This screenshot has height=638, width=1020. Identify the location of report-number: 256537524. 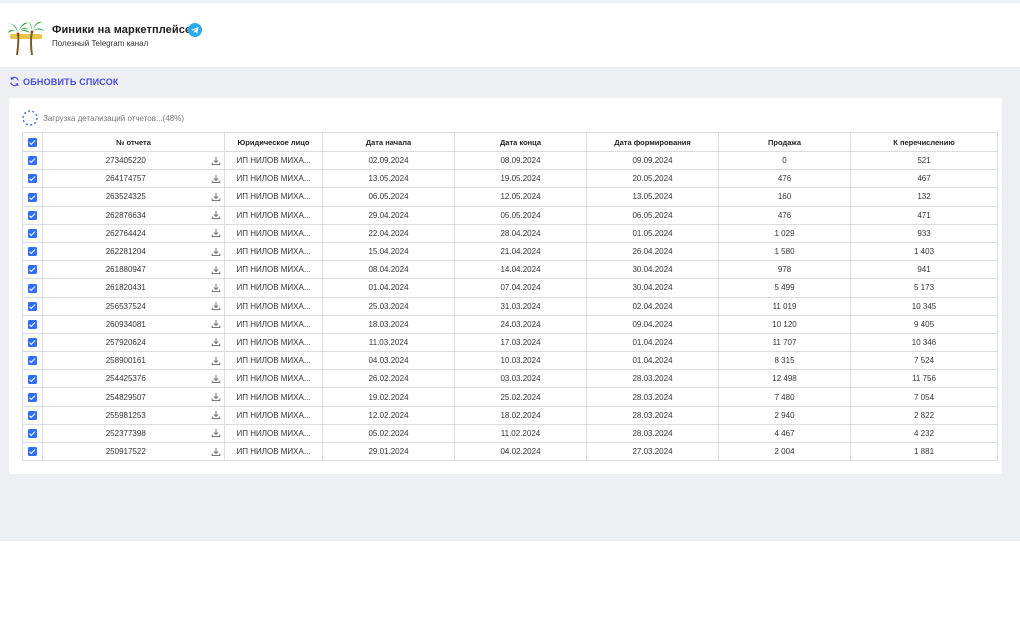
(125, 306).